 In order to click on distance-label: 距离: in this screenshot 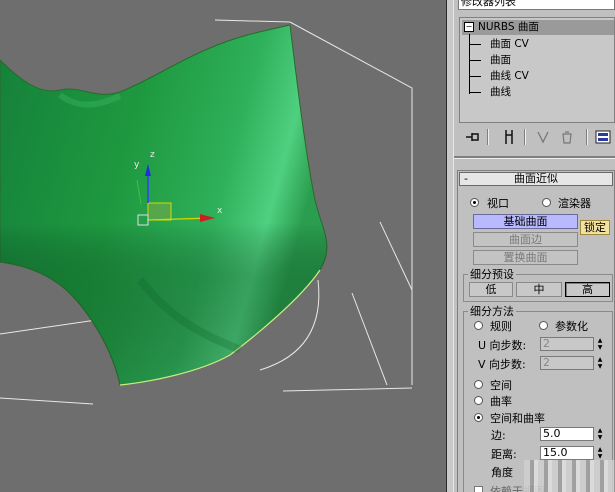, I will do `click(504, 454)`.